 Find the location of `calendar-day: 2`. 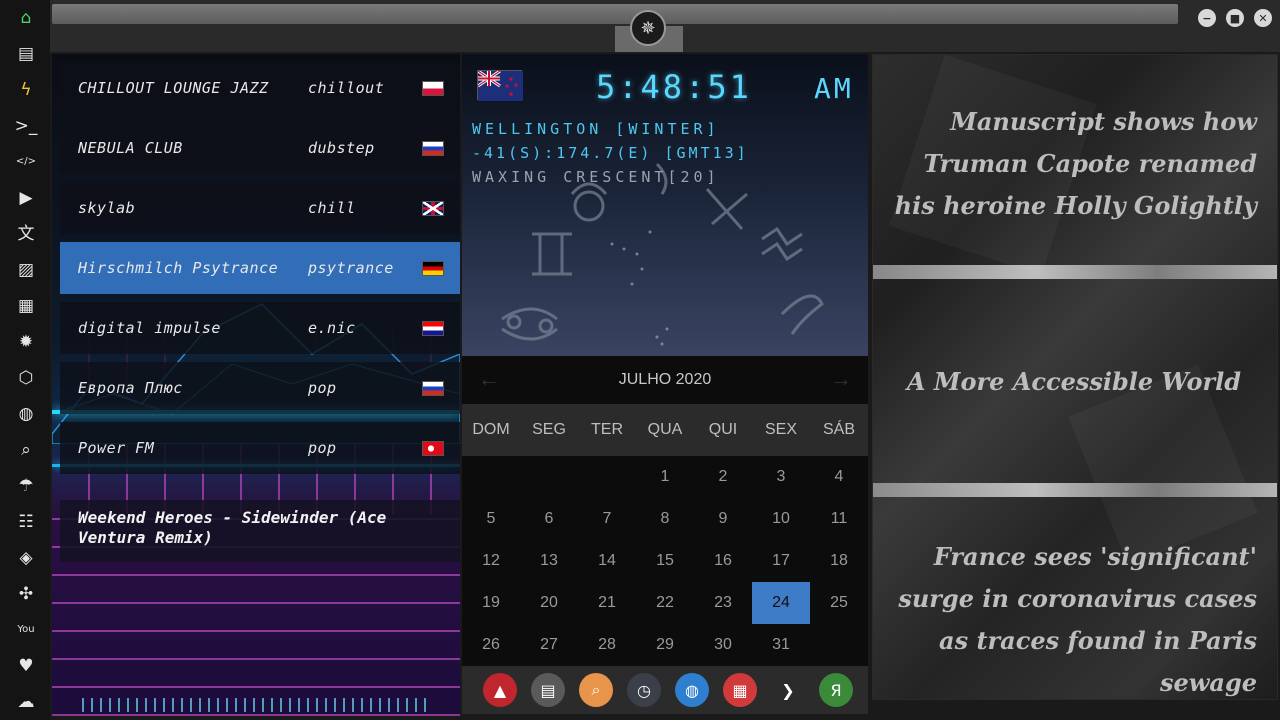

calendar-day: 2 is located at coordinates (723, 477).